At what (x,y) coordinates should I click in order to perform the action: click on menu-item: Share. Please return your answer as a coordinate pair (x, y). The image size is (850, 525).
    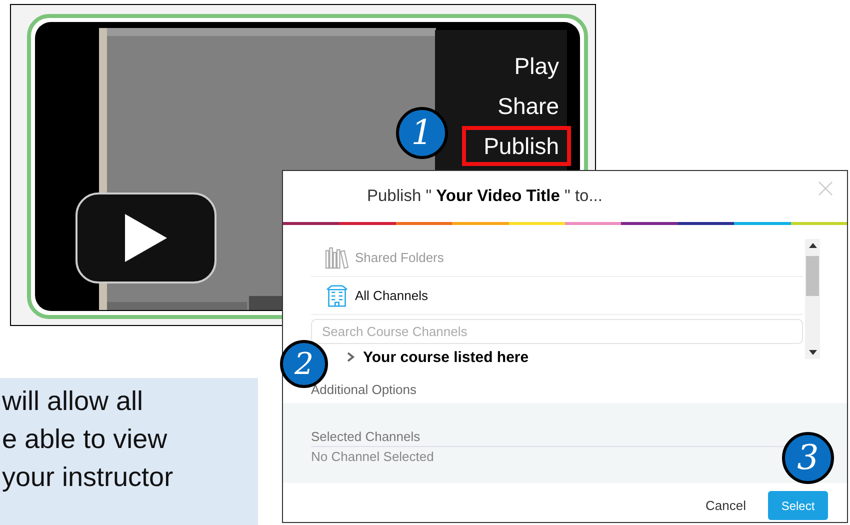
    Looking at the image, I should click on (523, 106).